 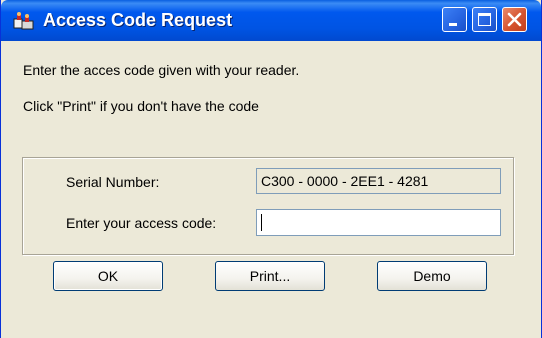 I want to click on access-code-input, so click(x=378, y=222).